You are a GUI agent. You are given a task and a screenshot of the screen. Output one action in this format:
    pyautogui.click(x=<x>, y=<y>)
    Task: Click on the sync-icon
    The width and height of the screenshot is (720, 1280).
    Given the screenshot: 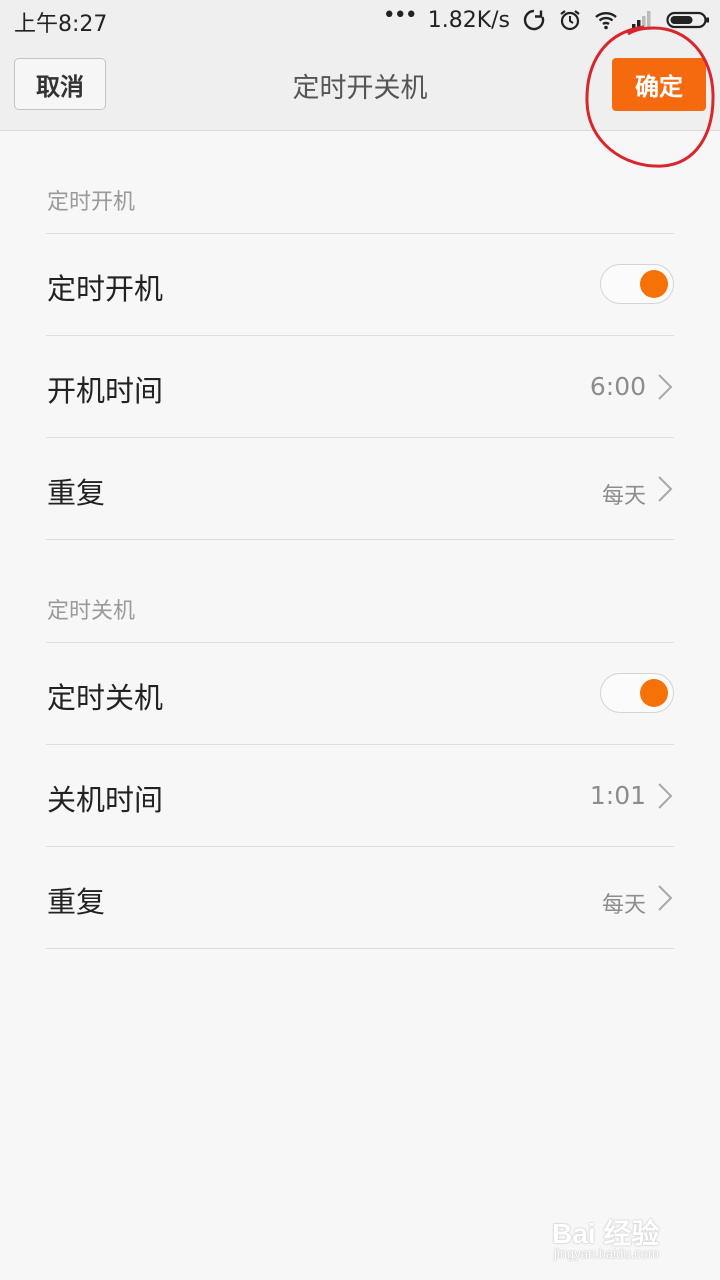 What is the action you would take?
    pyautogui.click(x=534, y=20)
    